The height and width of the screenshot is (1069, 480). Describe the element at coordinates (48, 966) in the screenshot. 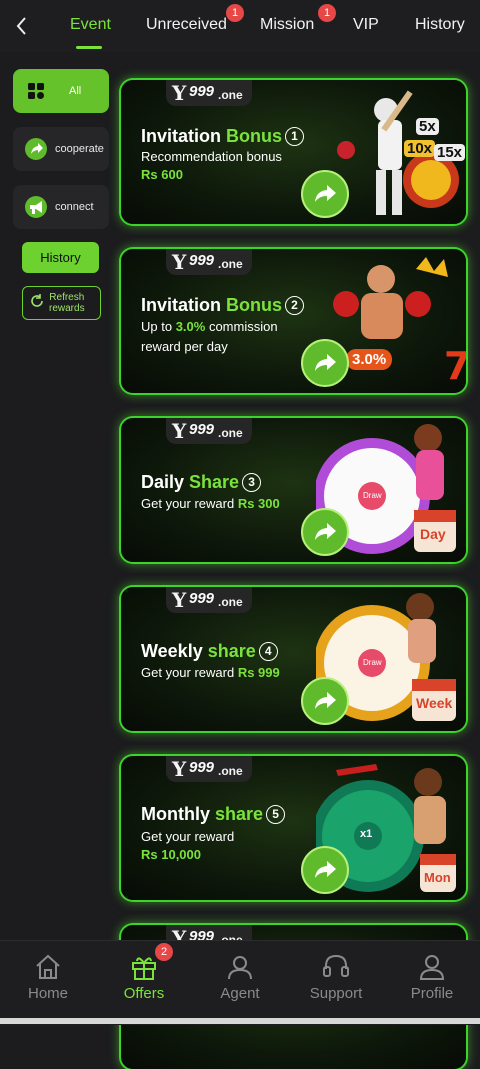

I see `home-icon` at that location.